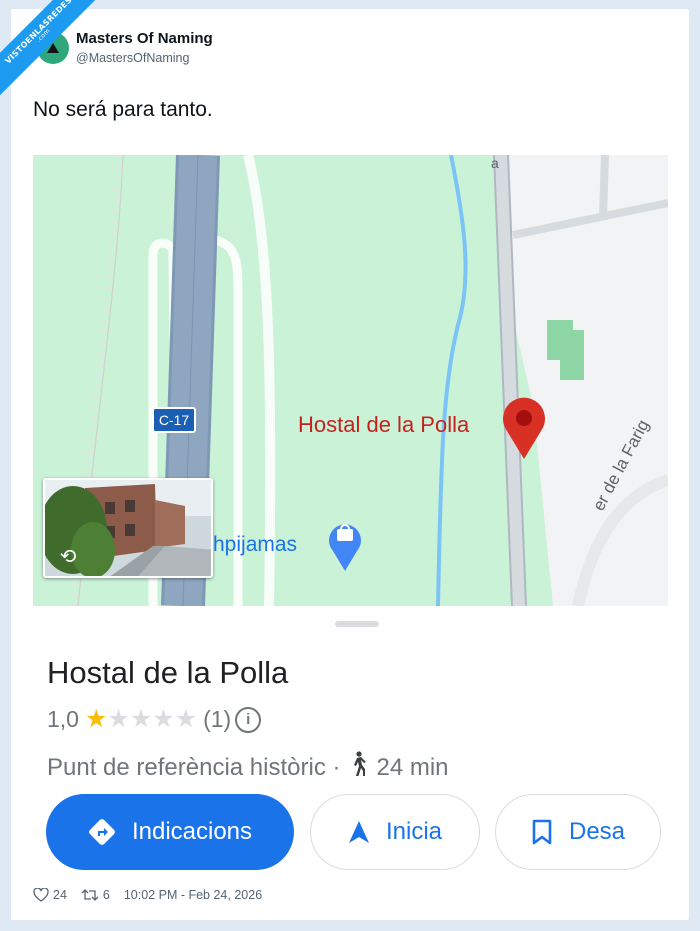 The width and height of the screenshot is (700, 931). What do you see at coordinates (90, 895) in the screenshot?
I see `retweet-icon` at bounding box center [90, 895].